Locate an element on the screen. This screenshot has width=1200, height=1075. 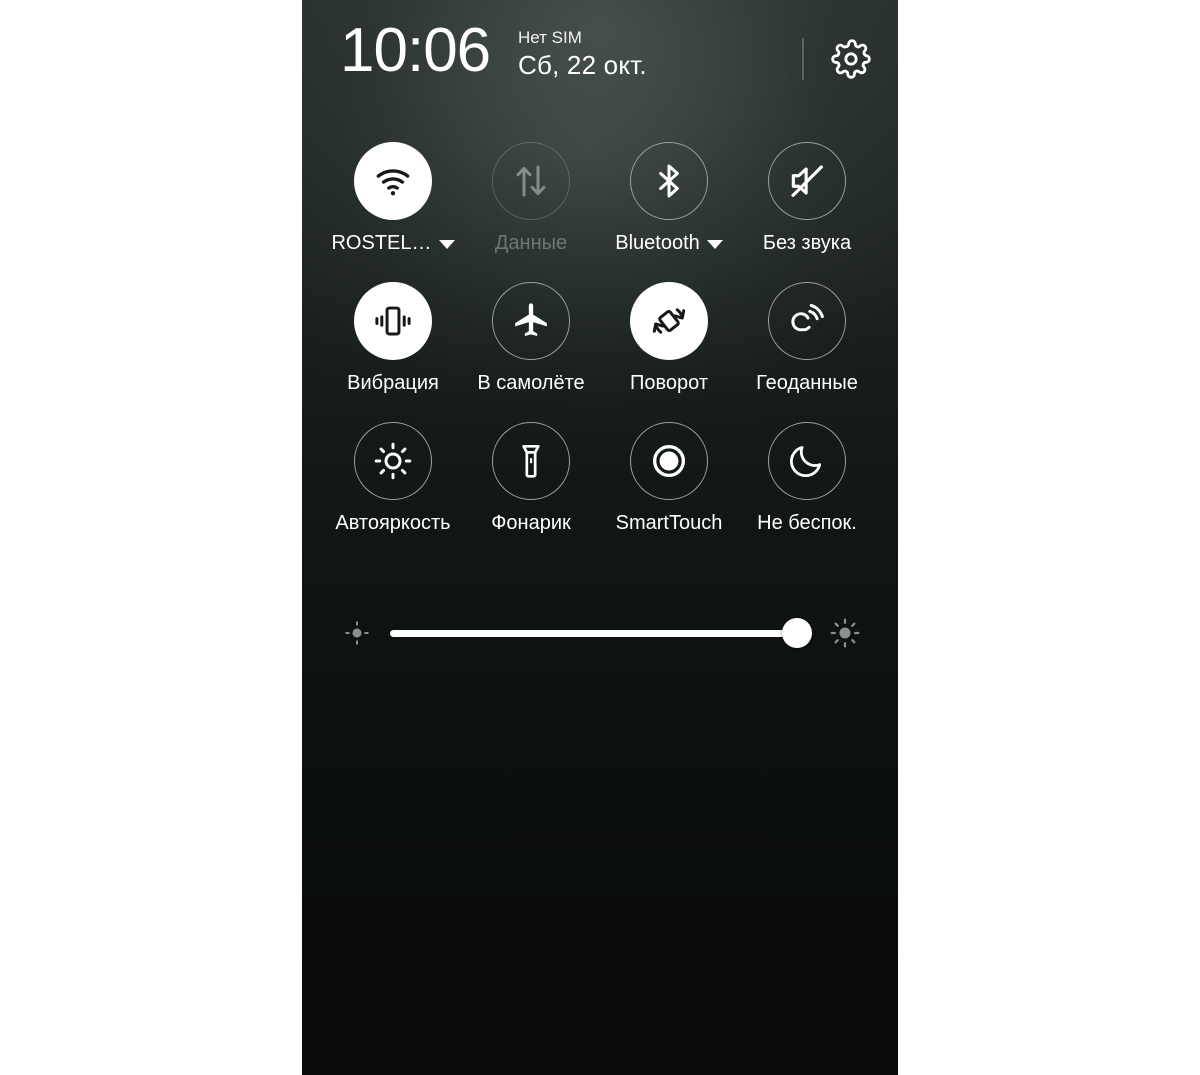
tile-location-label: Геоданные is located at coordinates (807, 383).